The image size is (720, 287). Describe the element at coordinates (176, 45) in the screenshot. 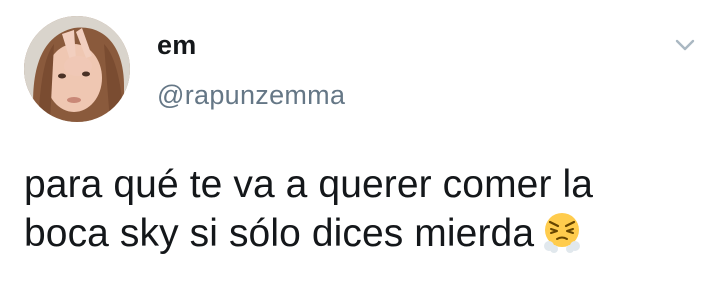

I see `display-name: em` at that location.